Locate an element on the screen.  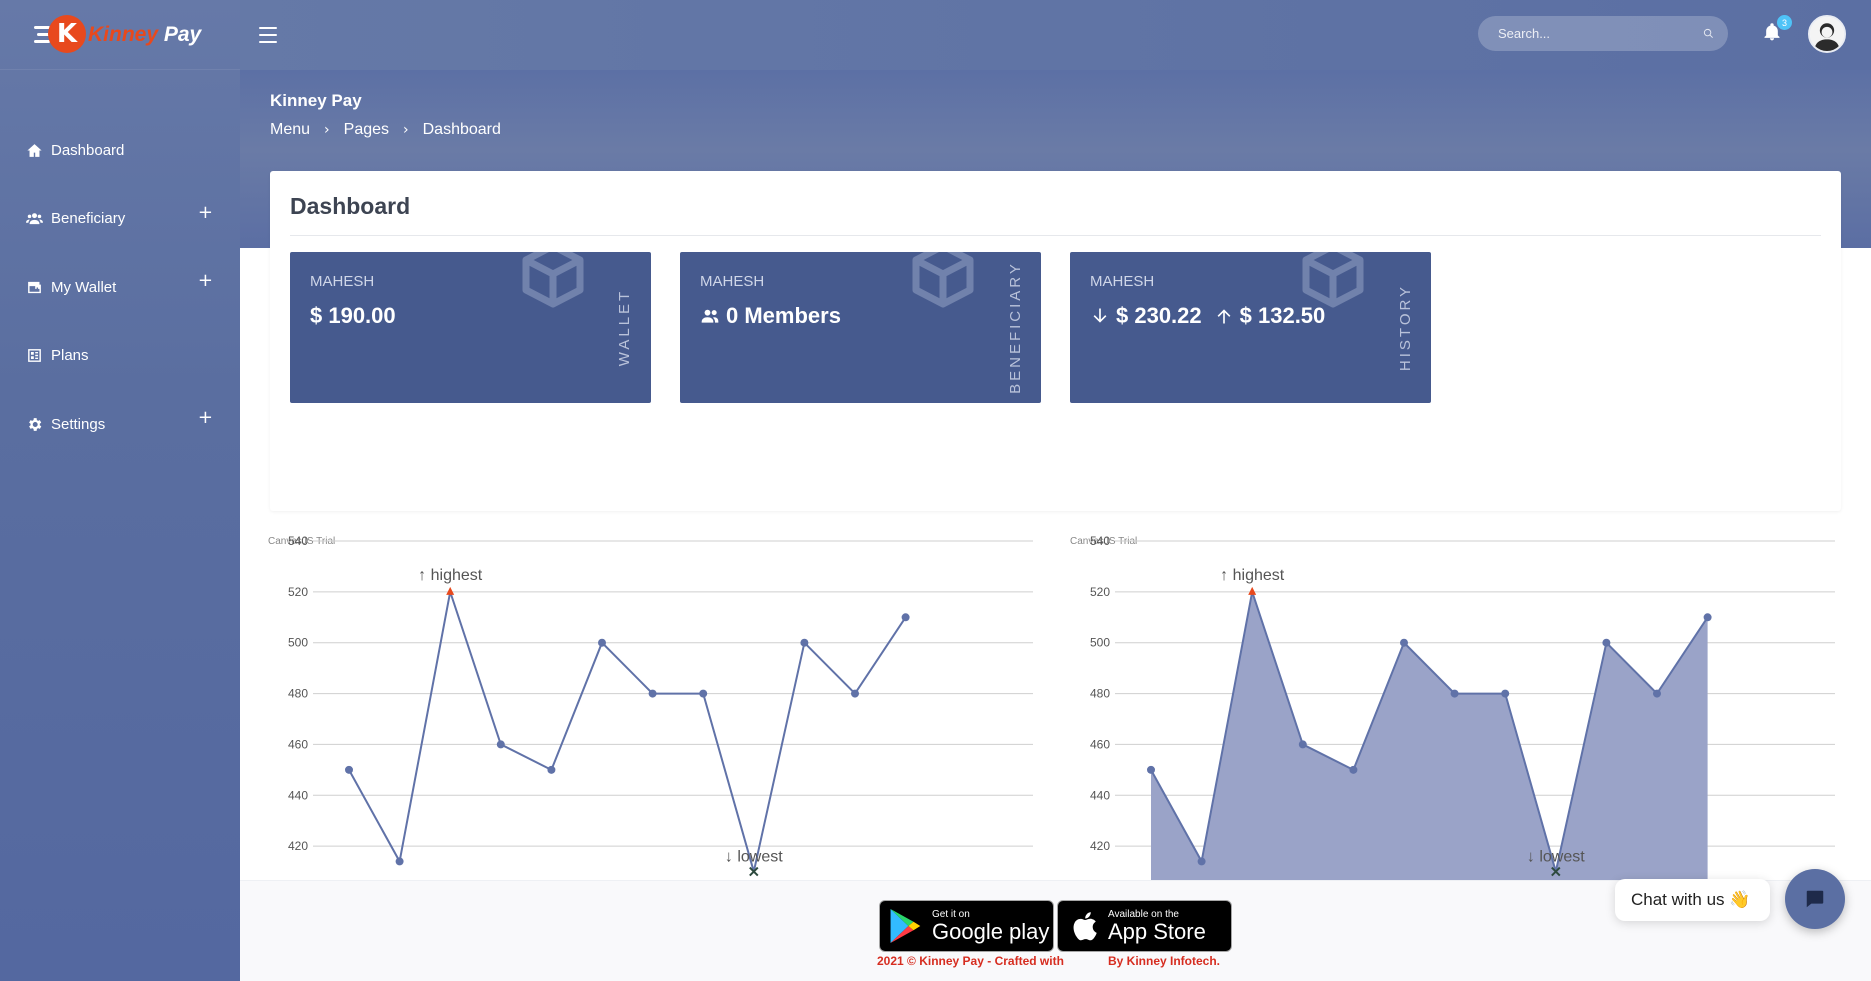
brand-name: Kinney Pay is located at coordinates (145, 34).